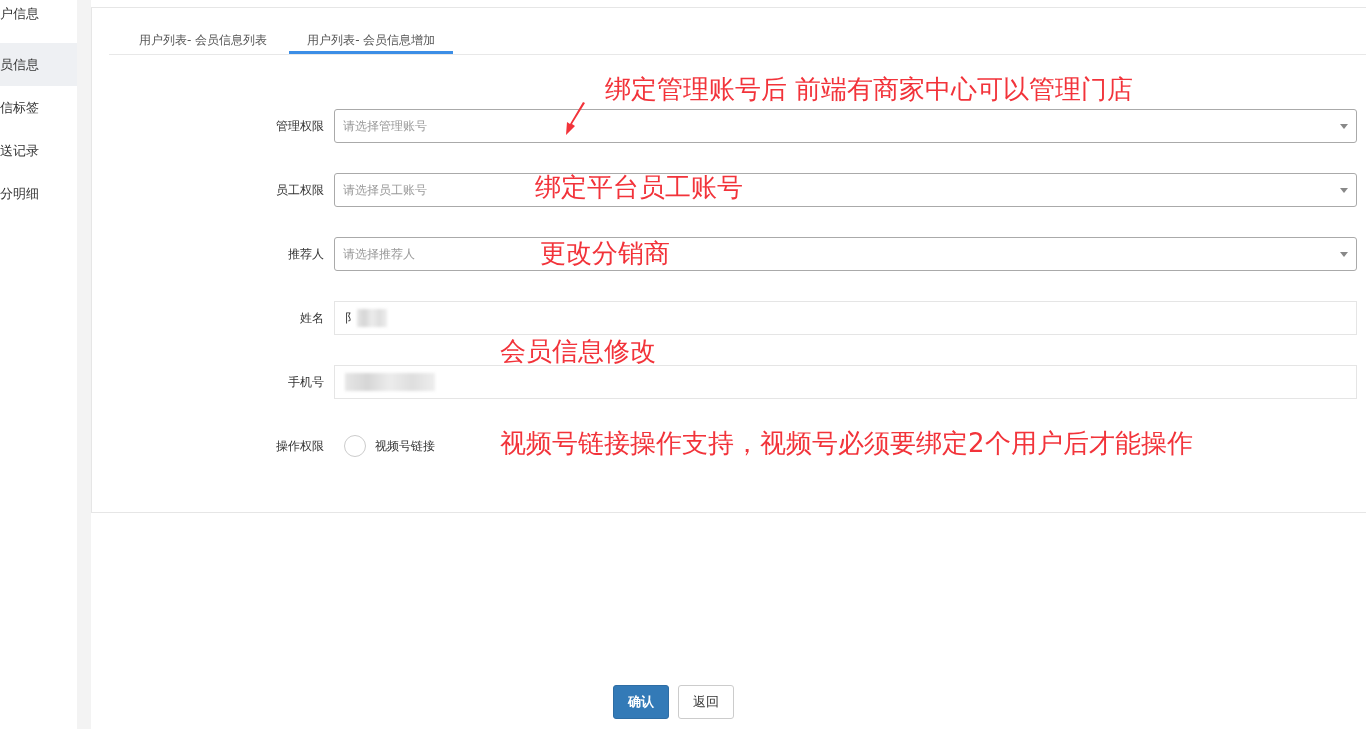  Describe the element at coordinates (639, 188) in the screenshot. I see `annotation-text: 绑定平台员工账号` at that location.